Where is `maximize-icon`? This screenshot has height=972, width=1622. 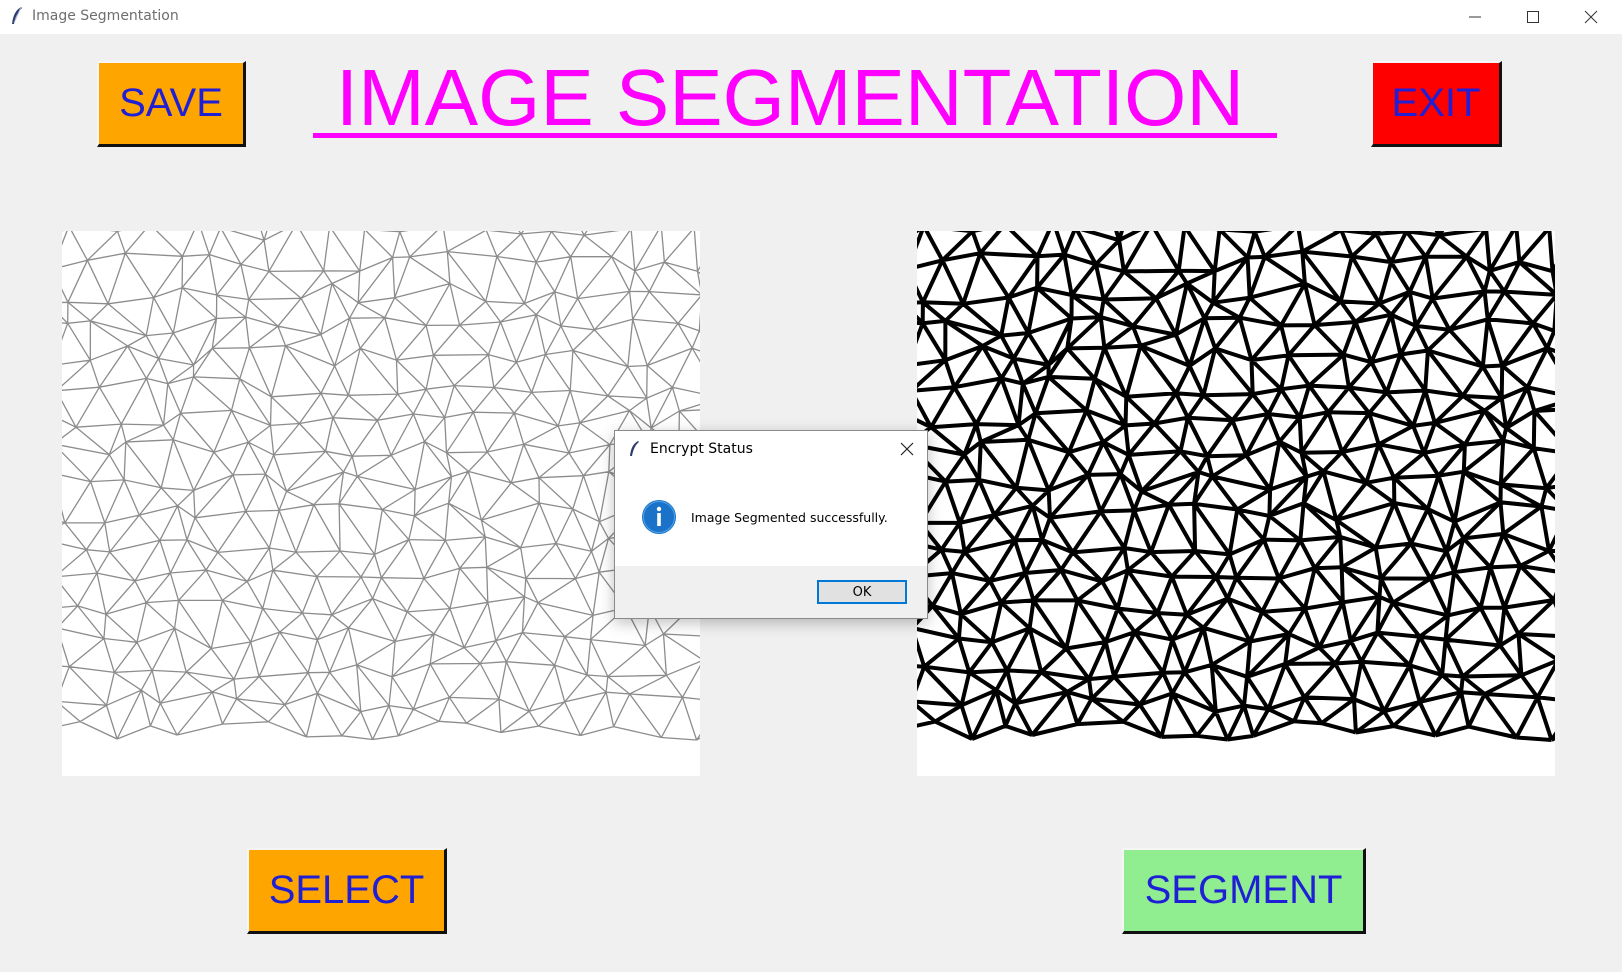 maximize-icon is located at coordinates (1533, 17).